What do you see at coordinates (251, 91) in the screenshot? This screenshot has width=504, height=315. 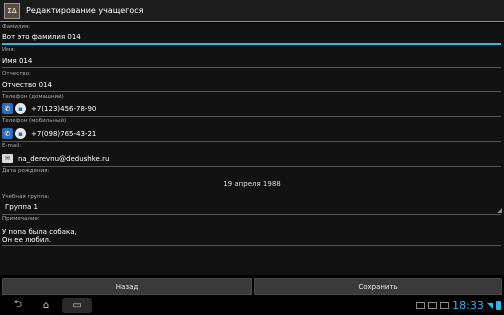 I see `patronymic-underline` at bounding box center [251, 91].